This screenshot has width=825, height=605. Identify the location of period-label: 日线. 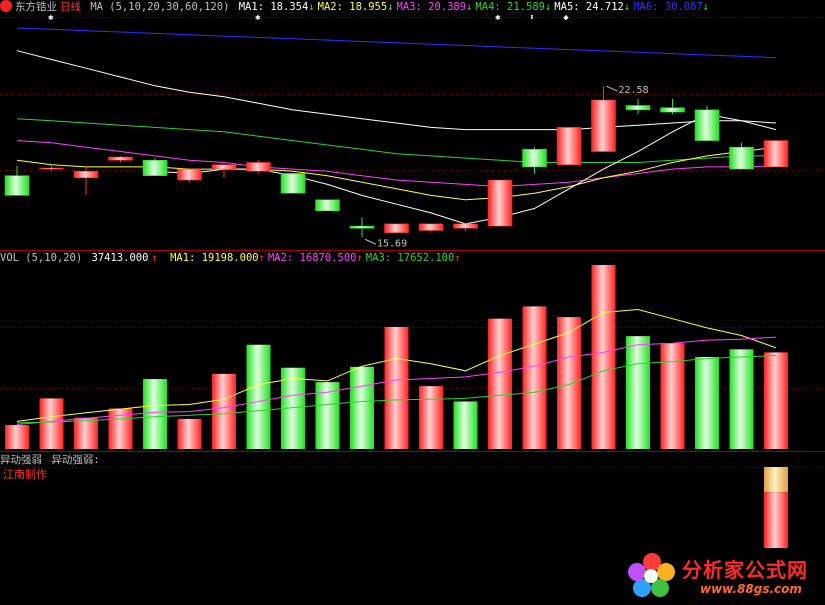
(70, 7).